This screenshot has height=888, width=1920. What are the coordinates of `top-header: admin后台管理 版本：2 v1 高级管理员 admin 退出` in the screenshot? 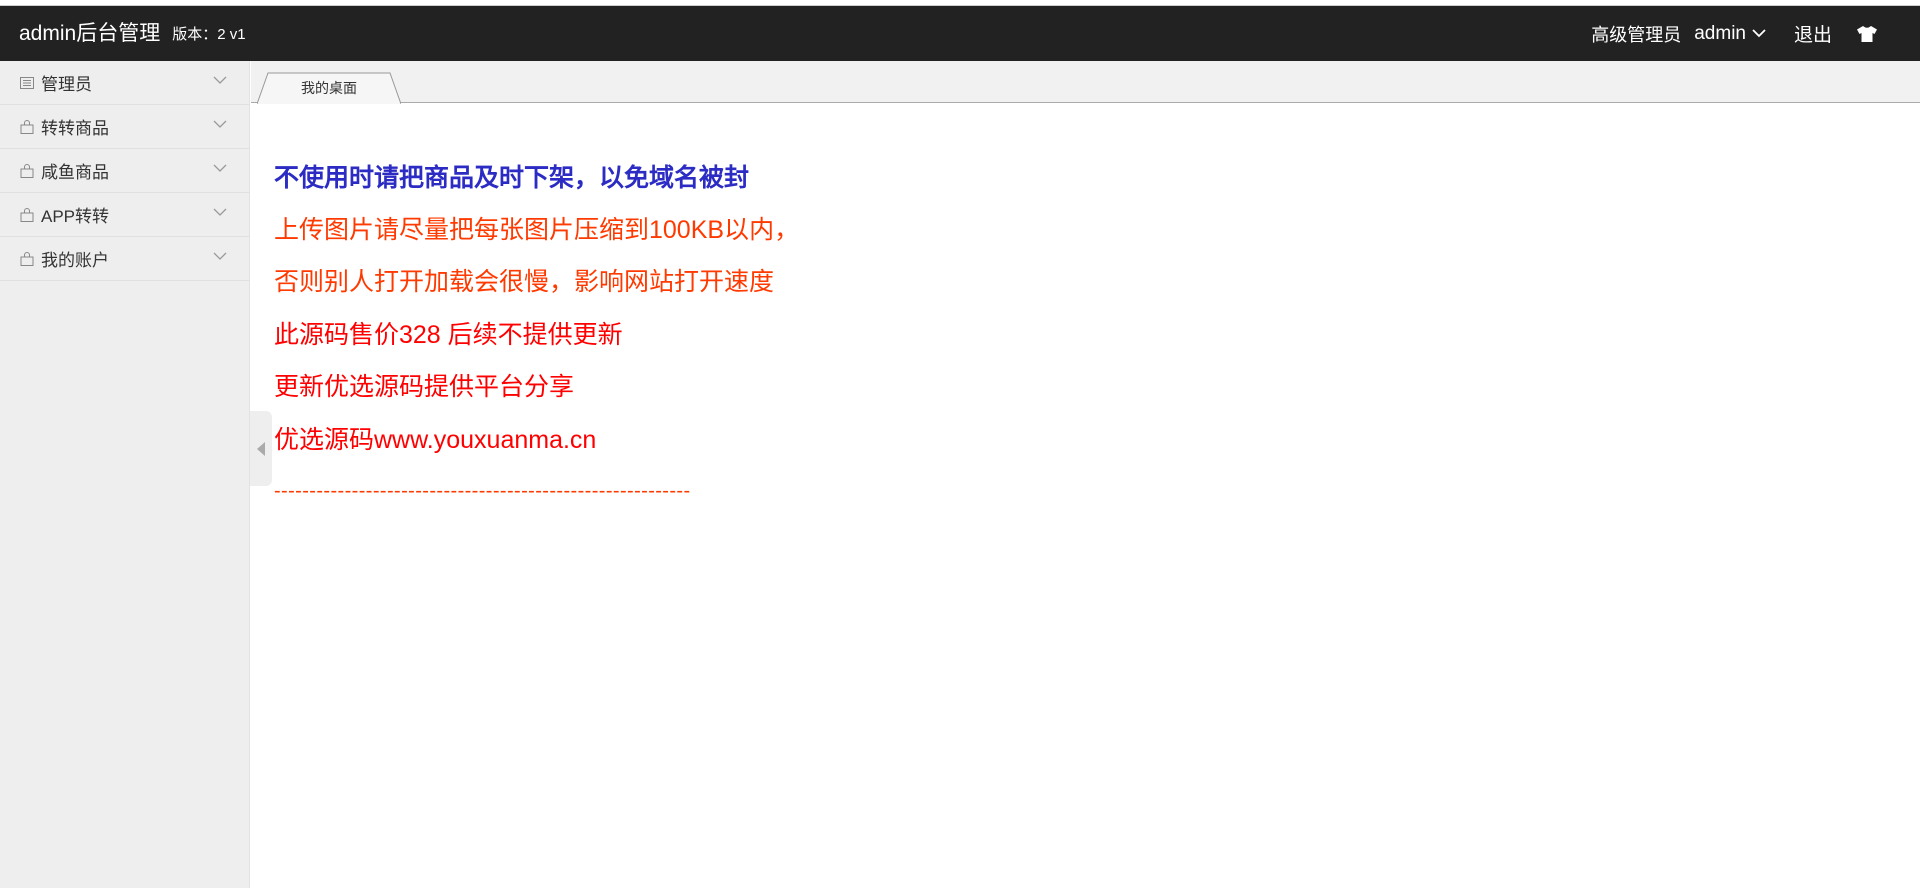 It's located at (960, 33).